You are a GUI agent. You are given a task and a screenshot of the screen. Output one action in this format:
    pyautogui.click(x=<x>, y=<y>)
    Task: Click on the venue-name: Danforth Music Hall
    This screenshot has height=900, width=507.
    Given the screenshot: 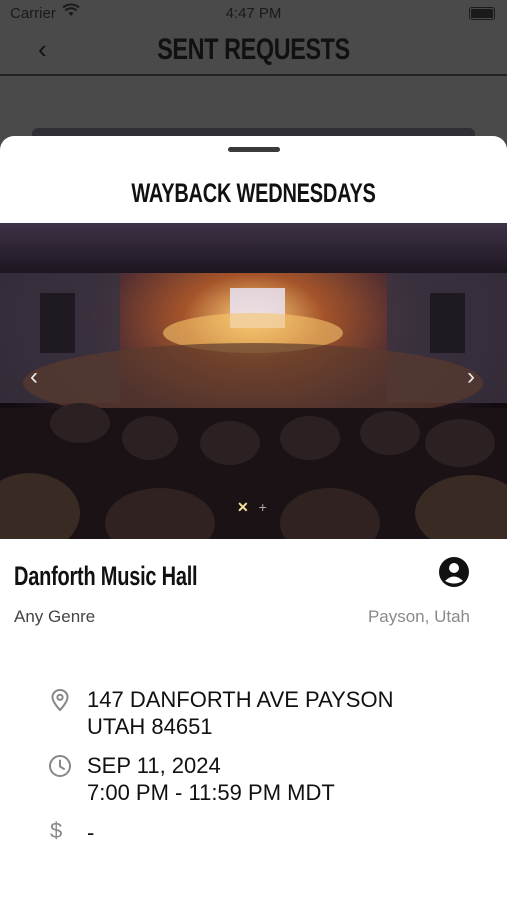 What is the action you would take?
    pyautogui.click(x=106, y=576)
    